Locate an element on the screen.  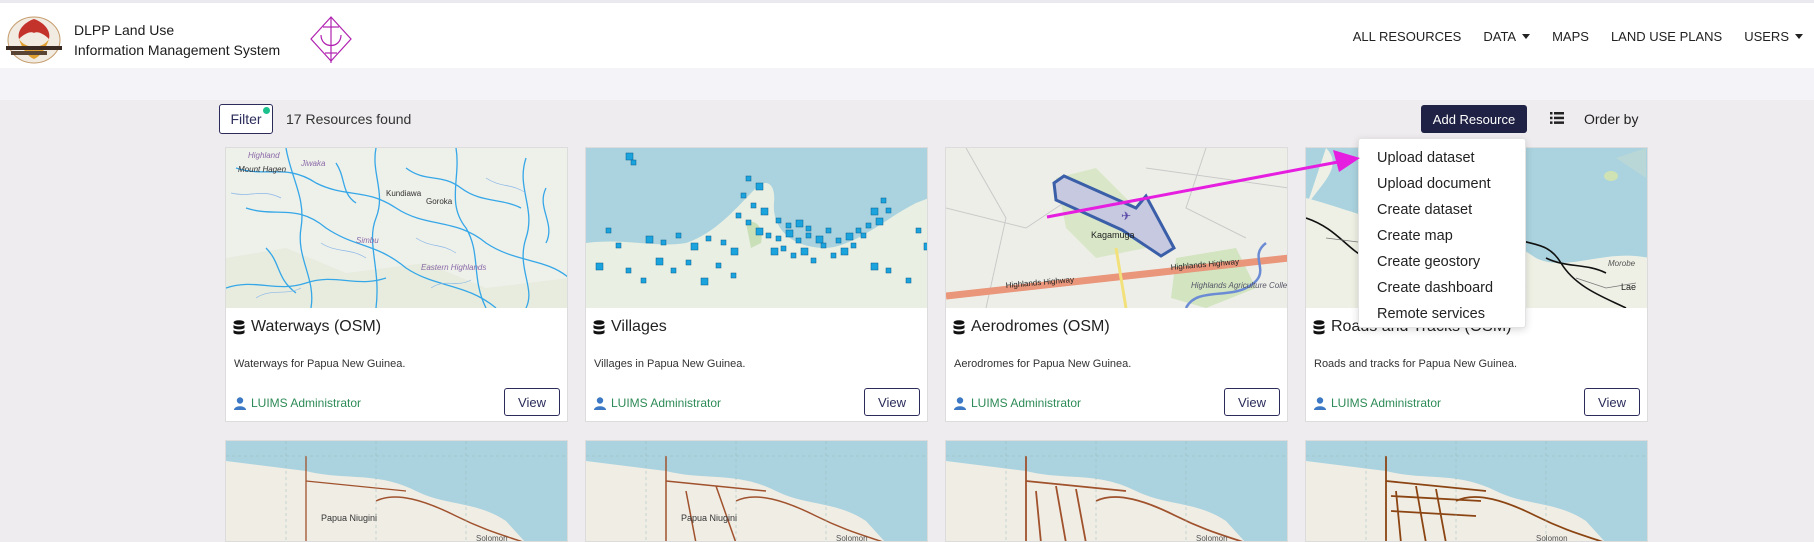
map-label: Solomon is located at coordinates (492, 538).